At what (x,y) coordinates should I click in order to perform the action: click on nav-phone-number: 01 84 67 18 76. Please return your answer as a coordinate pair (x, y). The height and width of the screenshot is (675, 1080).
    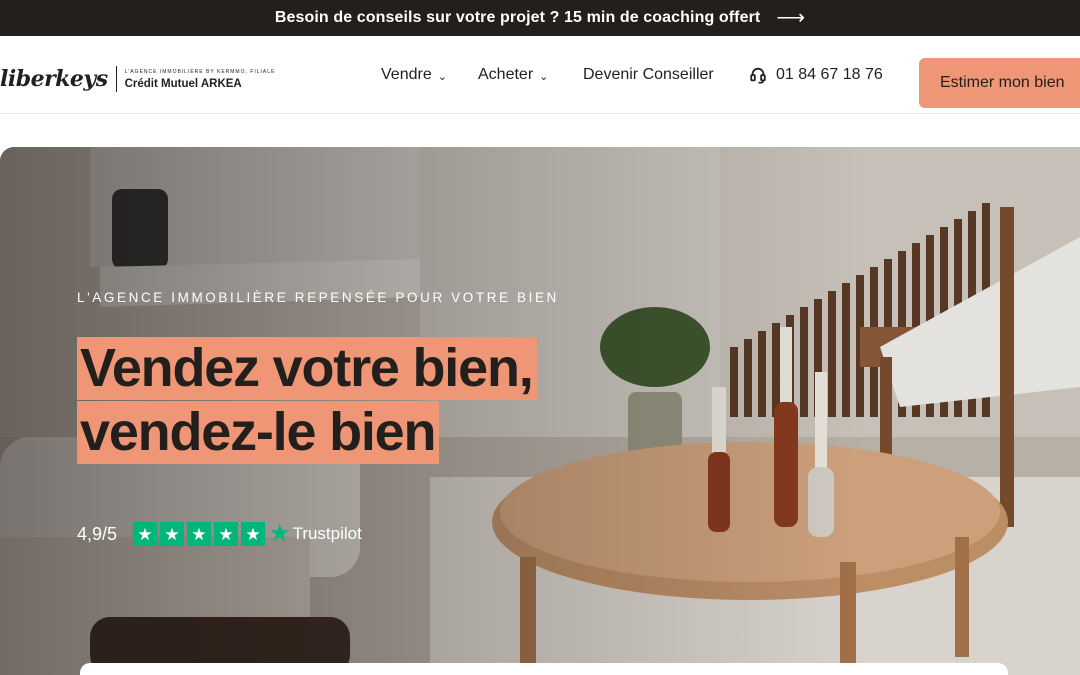
    Looking at the image, I should click on (829, 74).